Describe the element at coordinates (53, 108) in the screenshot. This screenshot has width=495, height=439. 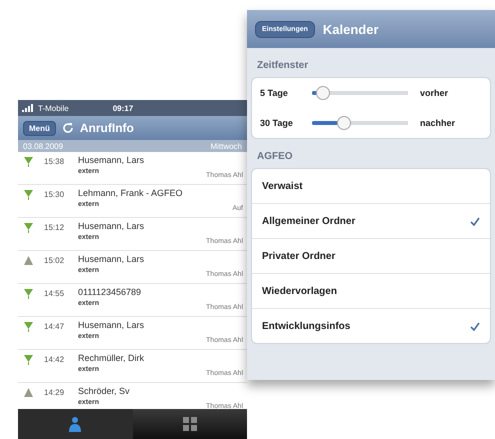
I see `carrier-name: T-Mobile` at that location.